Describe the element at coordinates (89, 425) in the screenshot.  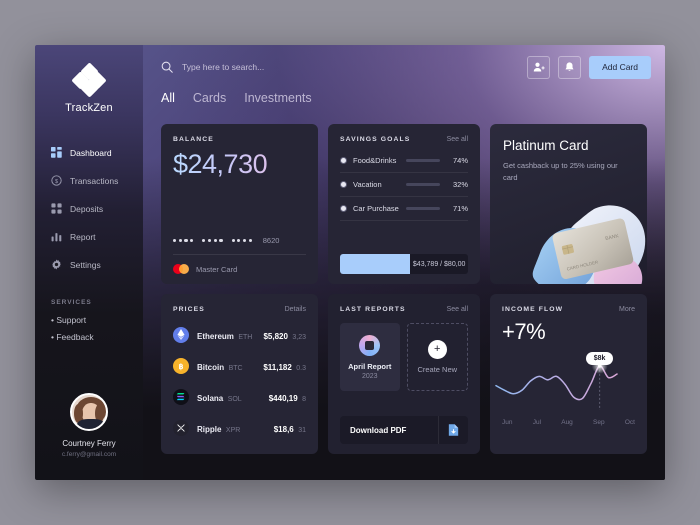
I see `profile: Courtney Ferry c.ferry@gmail.com` at that location.